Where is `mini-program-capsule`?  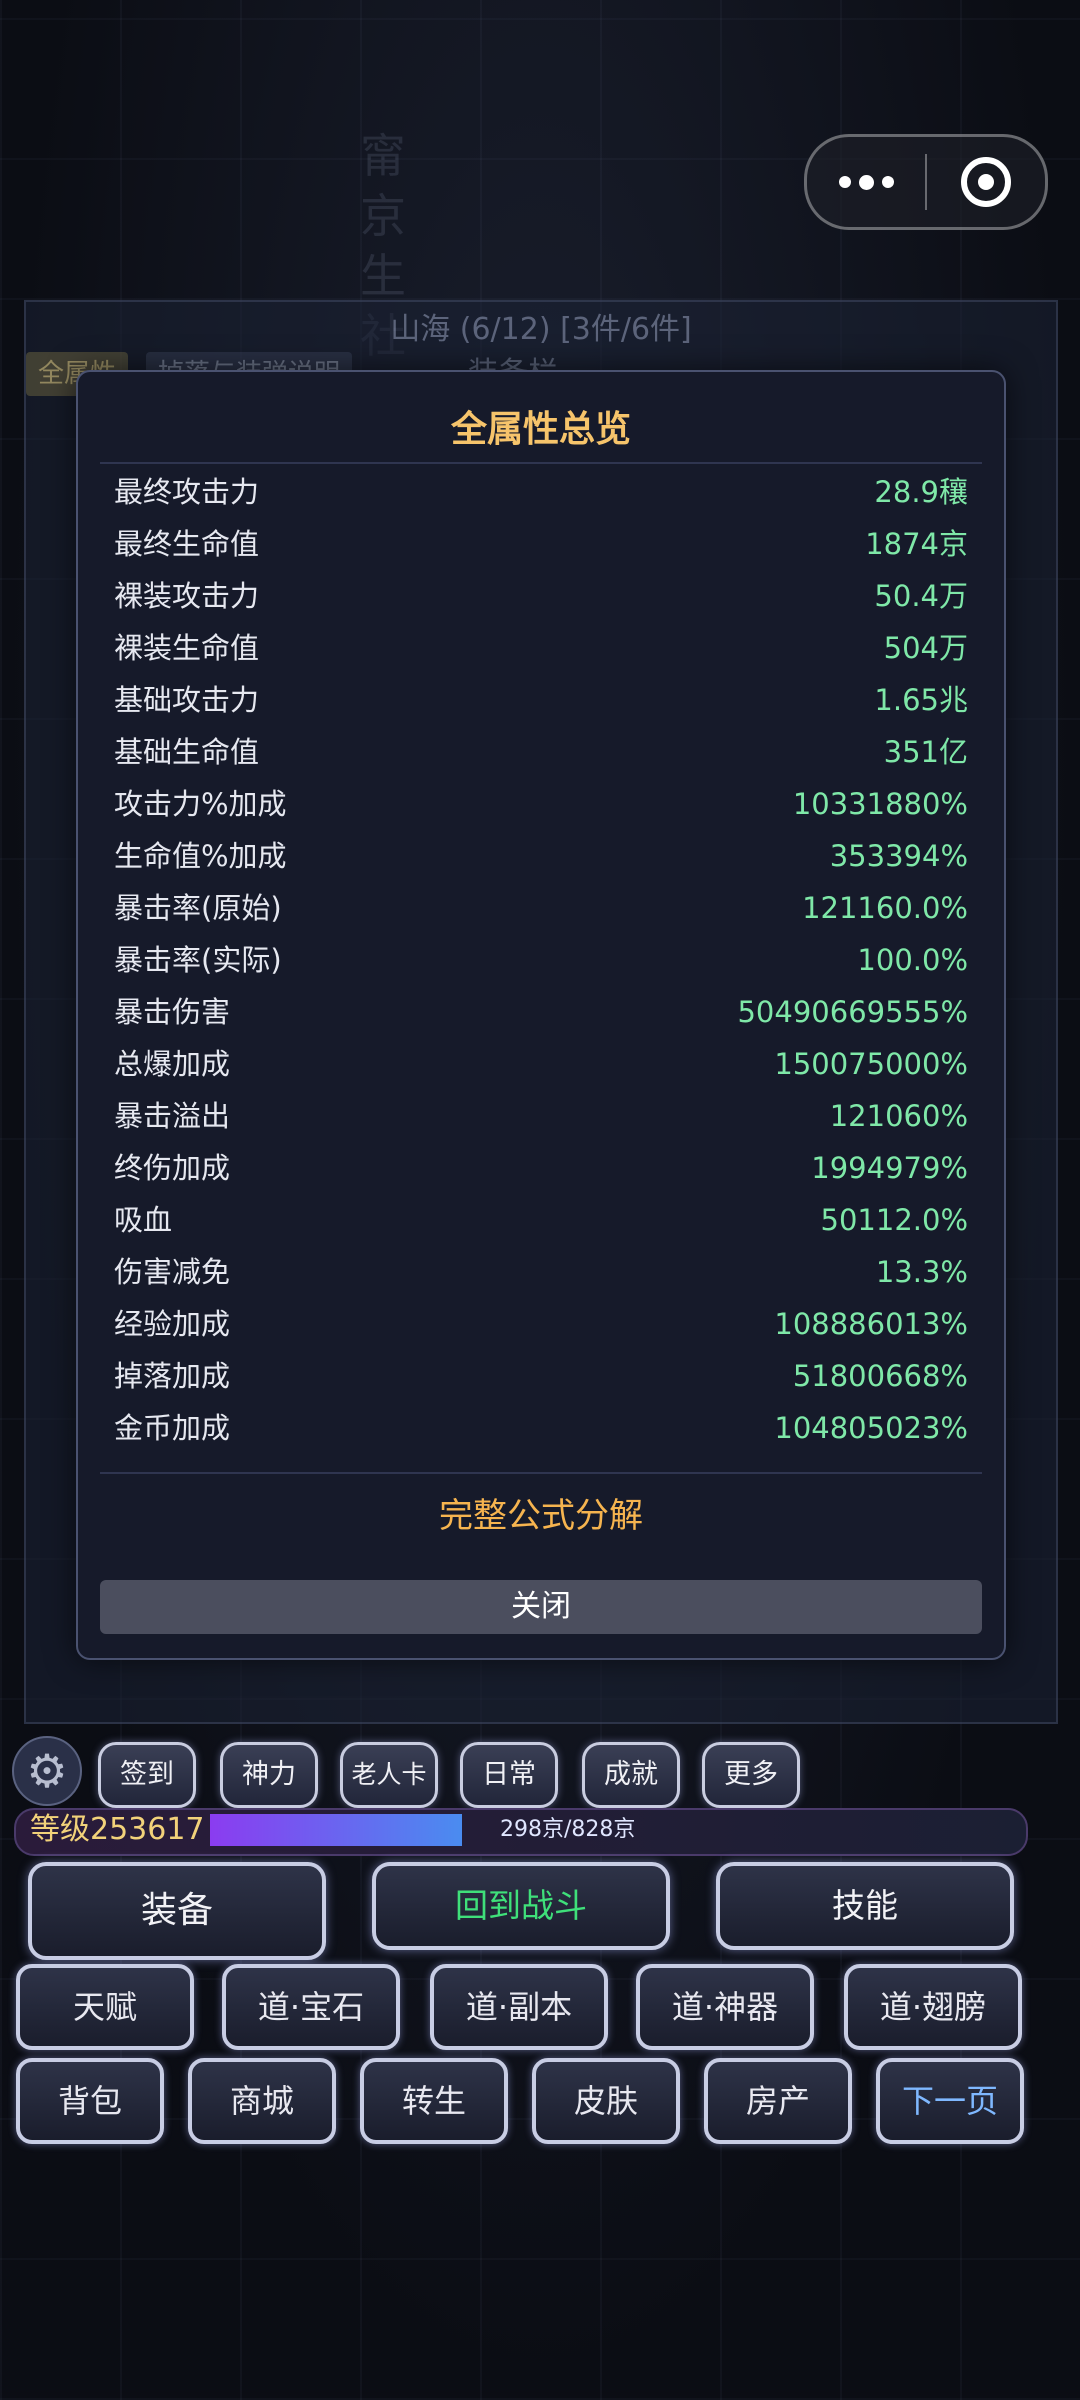 mini-program-capsule is located at coordinates (926, 182).